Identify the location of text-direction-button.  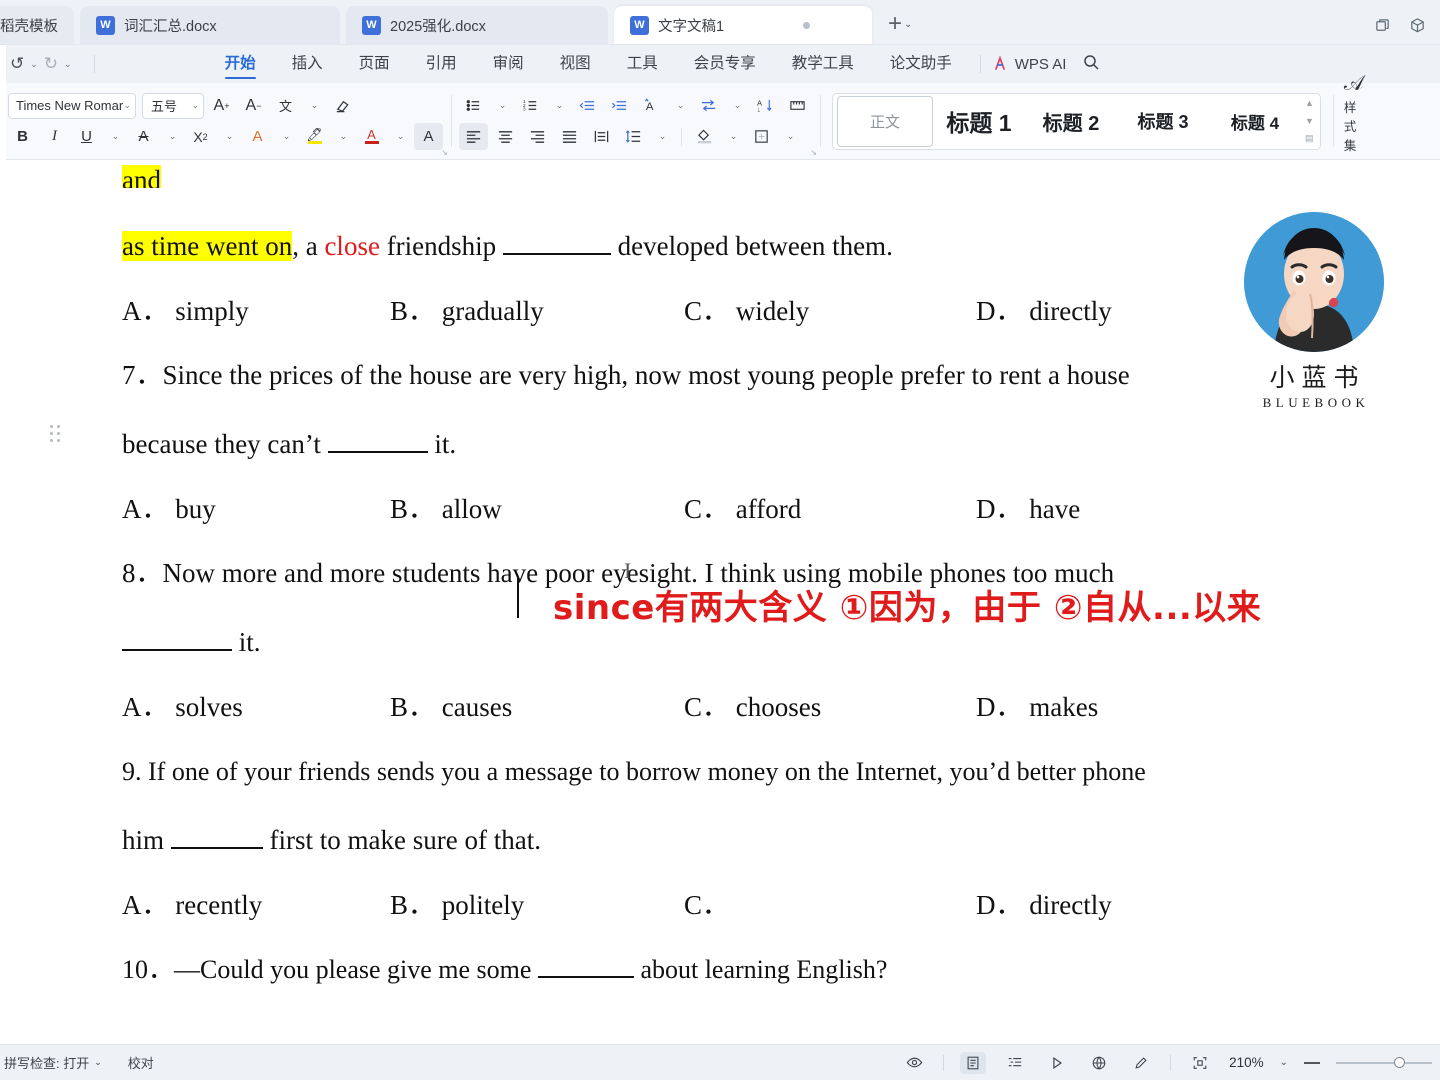
(708, 105).